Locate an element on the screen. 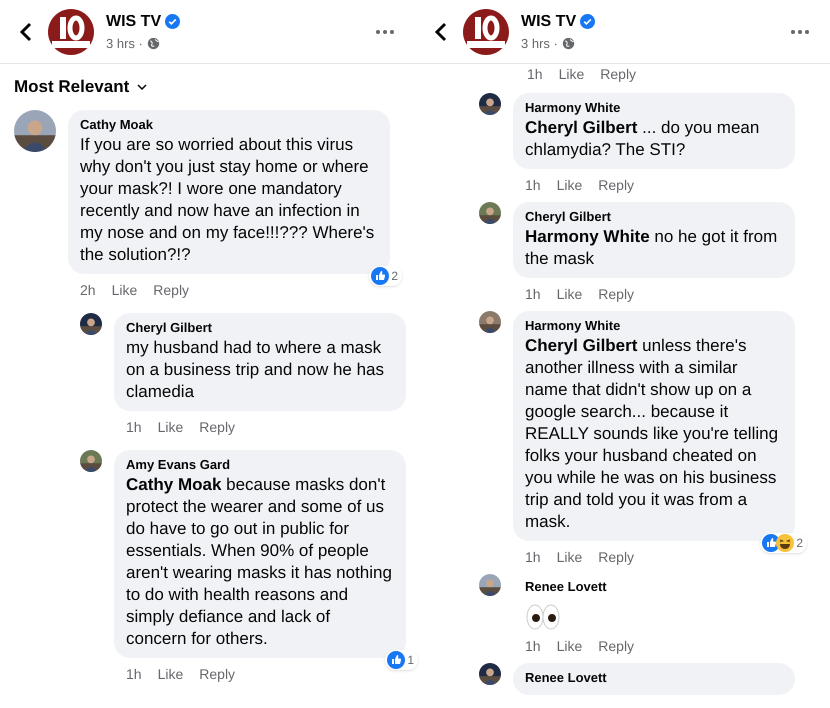  comment-text: Harmony White no he got it from the mask is located at coordinates (651, 248).